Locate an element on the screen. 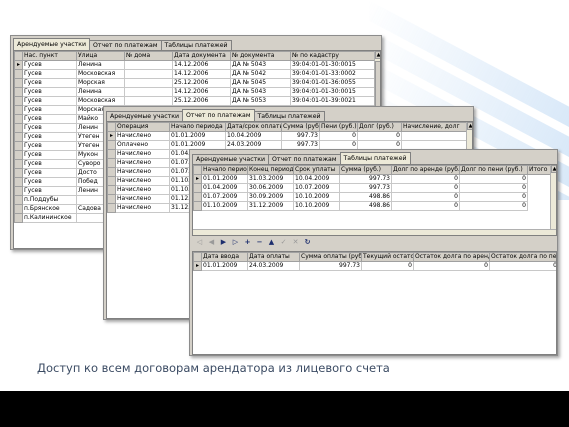 The height and width of the screenshot is (427, 569). post-record-icon: ✓ is located at coordinates (283, 242).